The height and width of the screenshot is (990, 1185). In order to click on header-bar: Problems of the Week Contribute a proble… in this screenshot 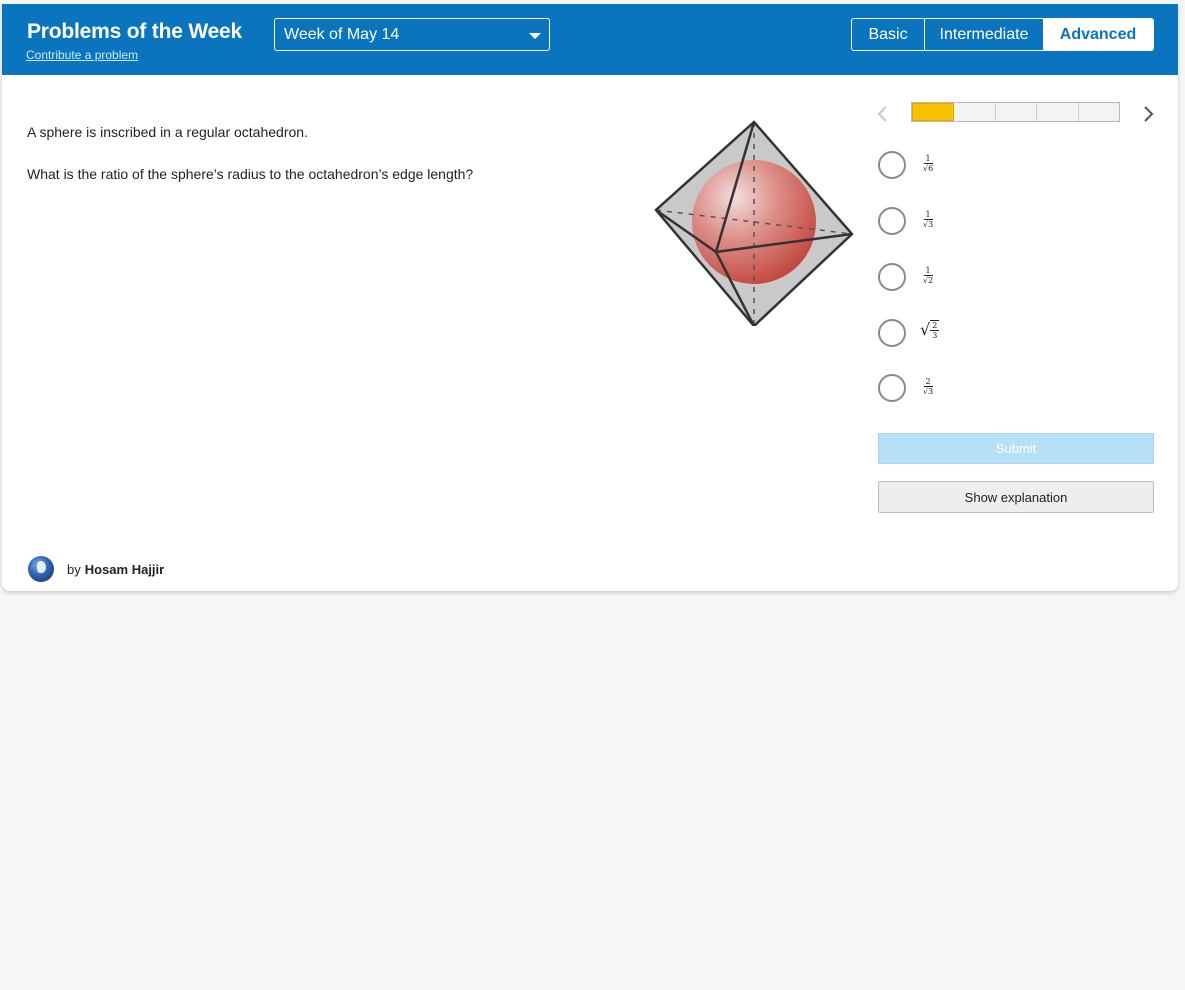, I will do `click(590, 39)`.